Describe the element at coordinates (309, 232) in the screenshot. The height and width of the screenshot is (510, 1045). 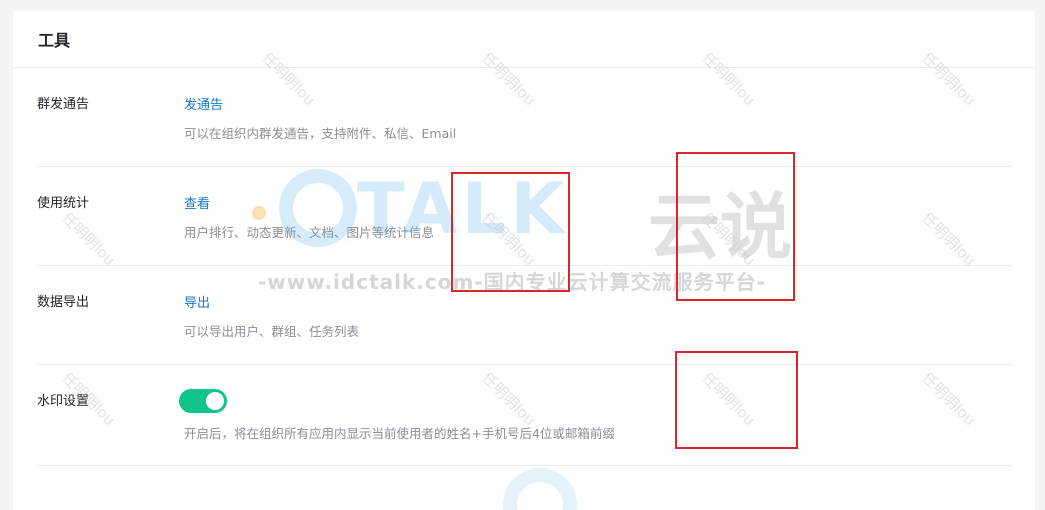
I see `row-description: 用户排行、动态更新、文档、图片等统计信息` at that location.